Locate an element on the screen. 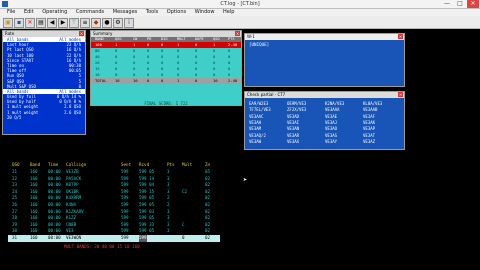 Image resolution: width=480 pixels, height=270 pixels. forward-icon: ▶ is located at coordinates (63, 23).